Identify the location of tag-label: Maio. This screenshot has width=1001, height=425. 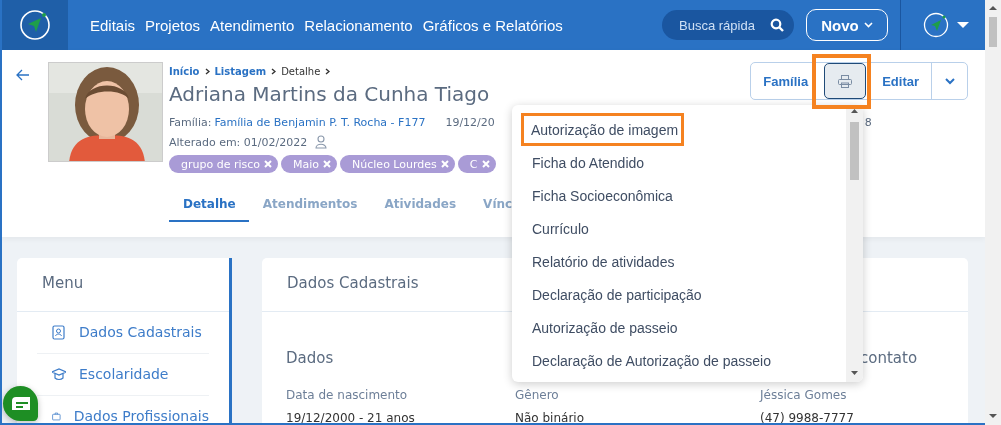
(306, 164).